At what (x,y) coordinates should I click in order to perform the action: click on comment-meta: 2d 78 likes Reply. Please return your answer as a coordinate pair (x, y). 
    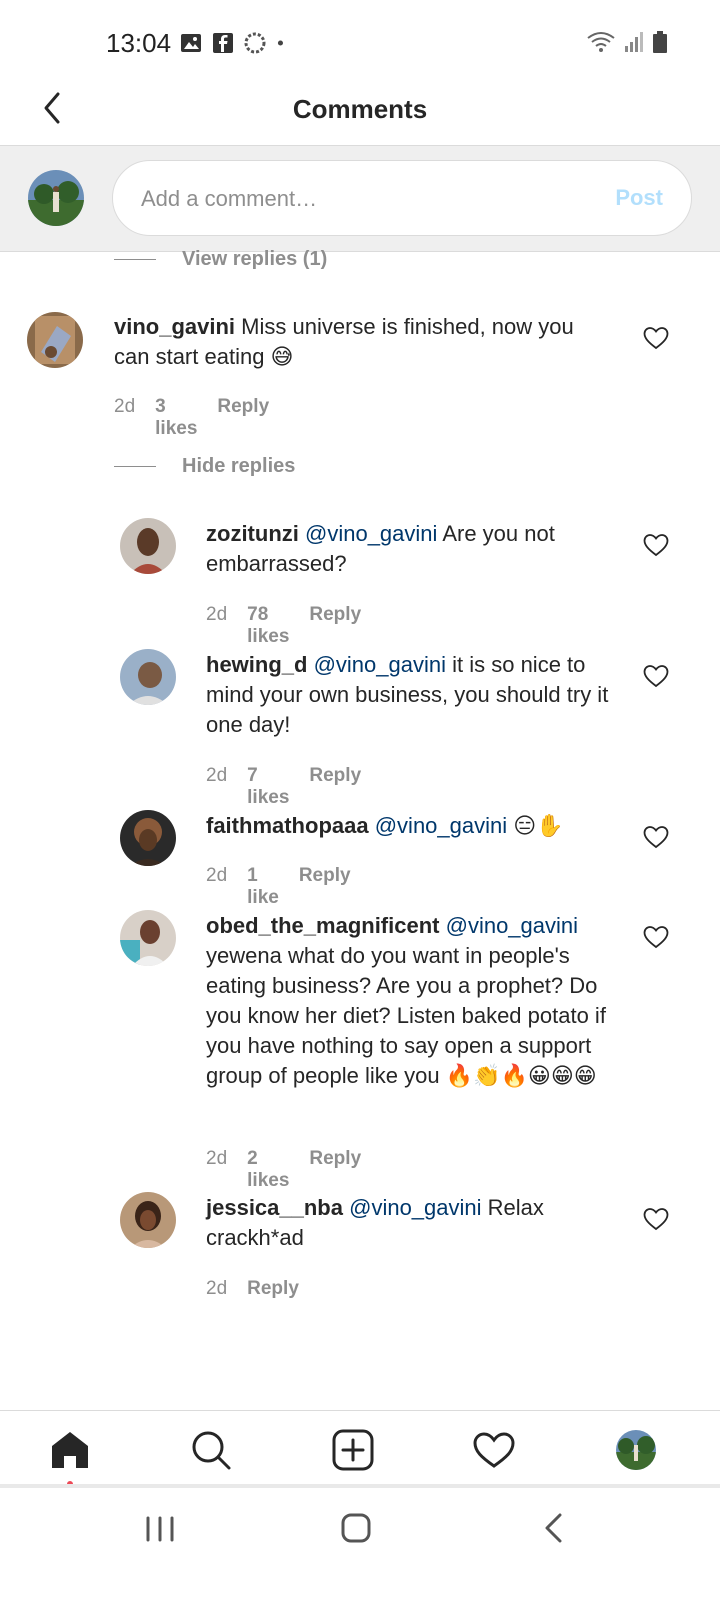
    Looking at the image, I should click on (283, 626).